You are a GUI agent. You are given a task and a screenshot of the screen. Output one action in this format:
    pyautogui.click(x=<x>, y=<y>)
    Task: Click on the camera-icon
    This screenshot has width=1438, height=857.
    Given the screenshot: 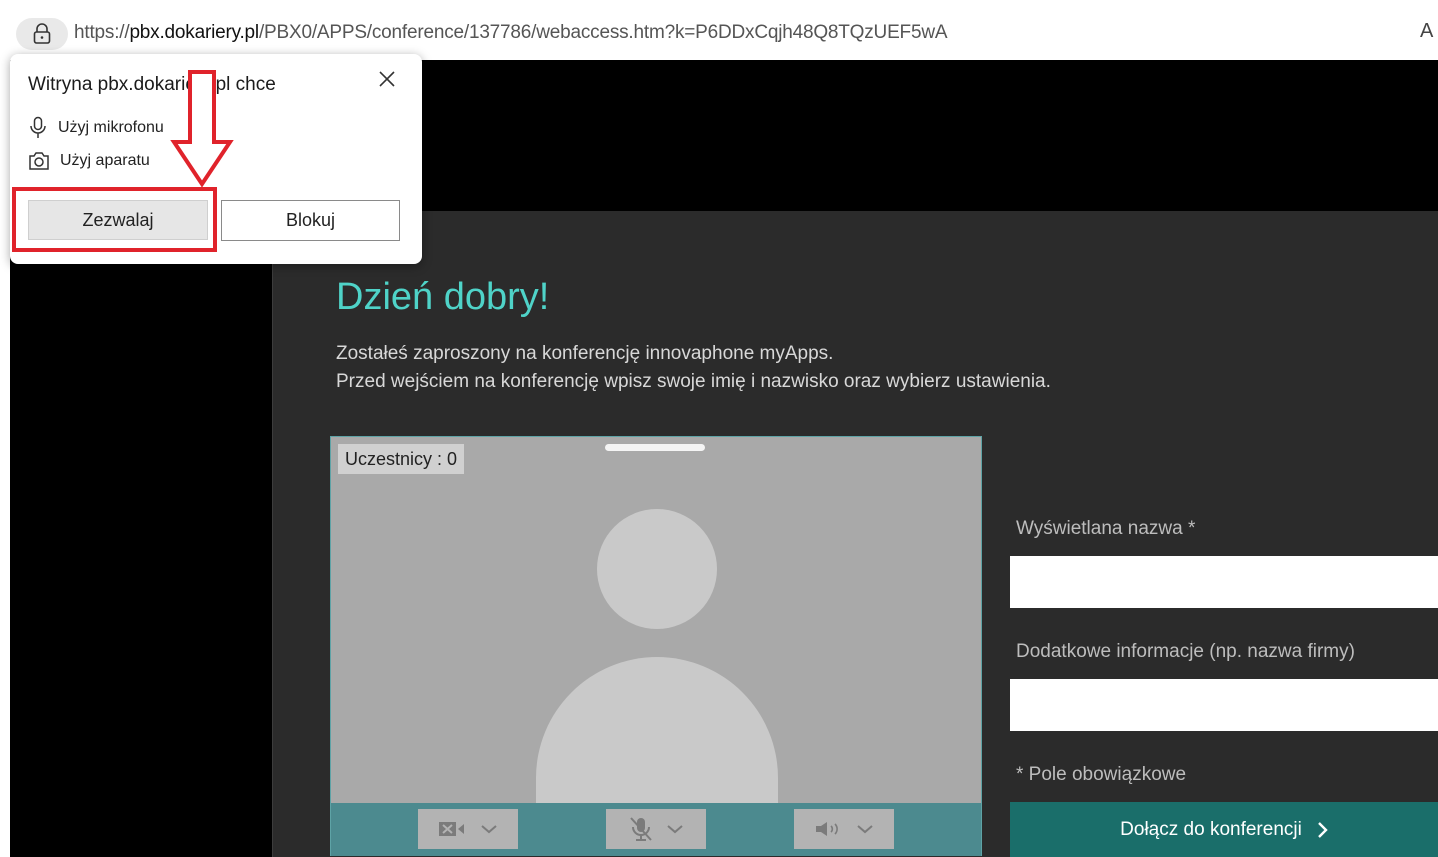 What is the action you would take?
    pyautogui.click(x=39, y=161)
    